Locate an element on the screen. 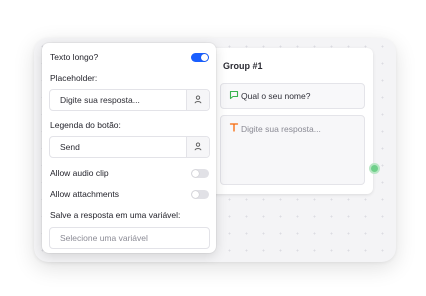  variable-select-placeholder: Selecione uma variável is located at coordinates (104, 238).